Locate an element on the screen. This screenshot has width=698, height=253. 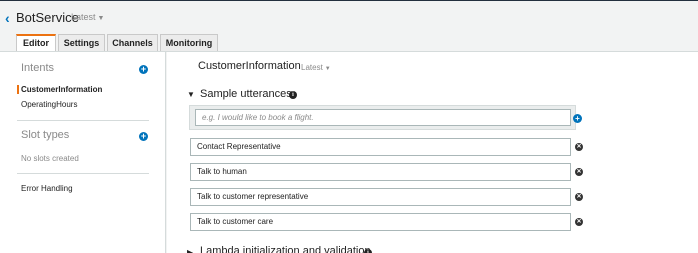
intent-version-label: Latest is located at coordinates (312, 67).